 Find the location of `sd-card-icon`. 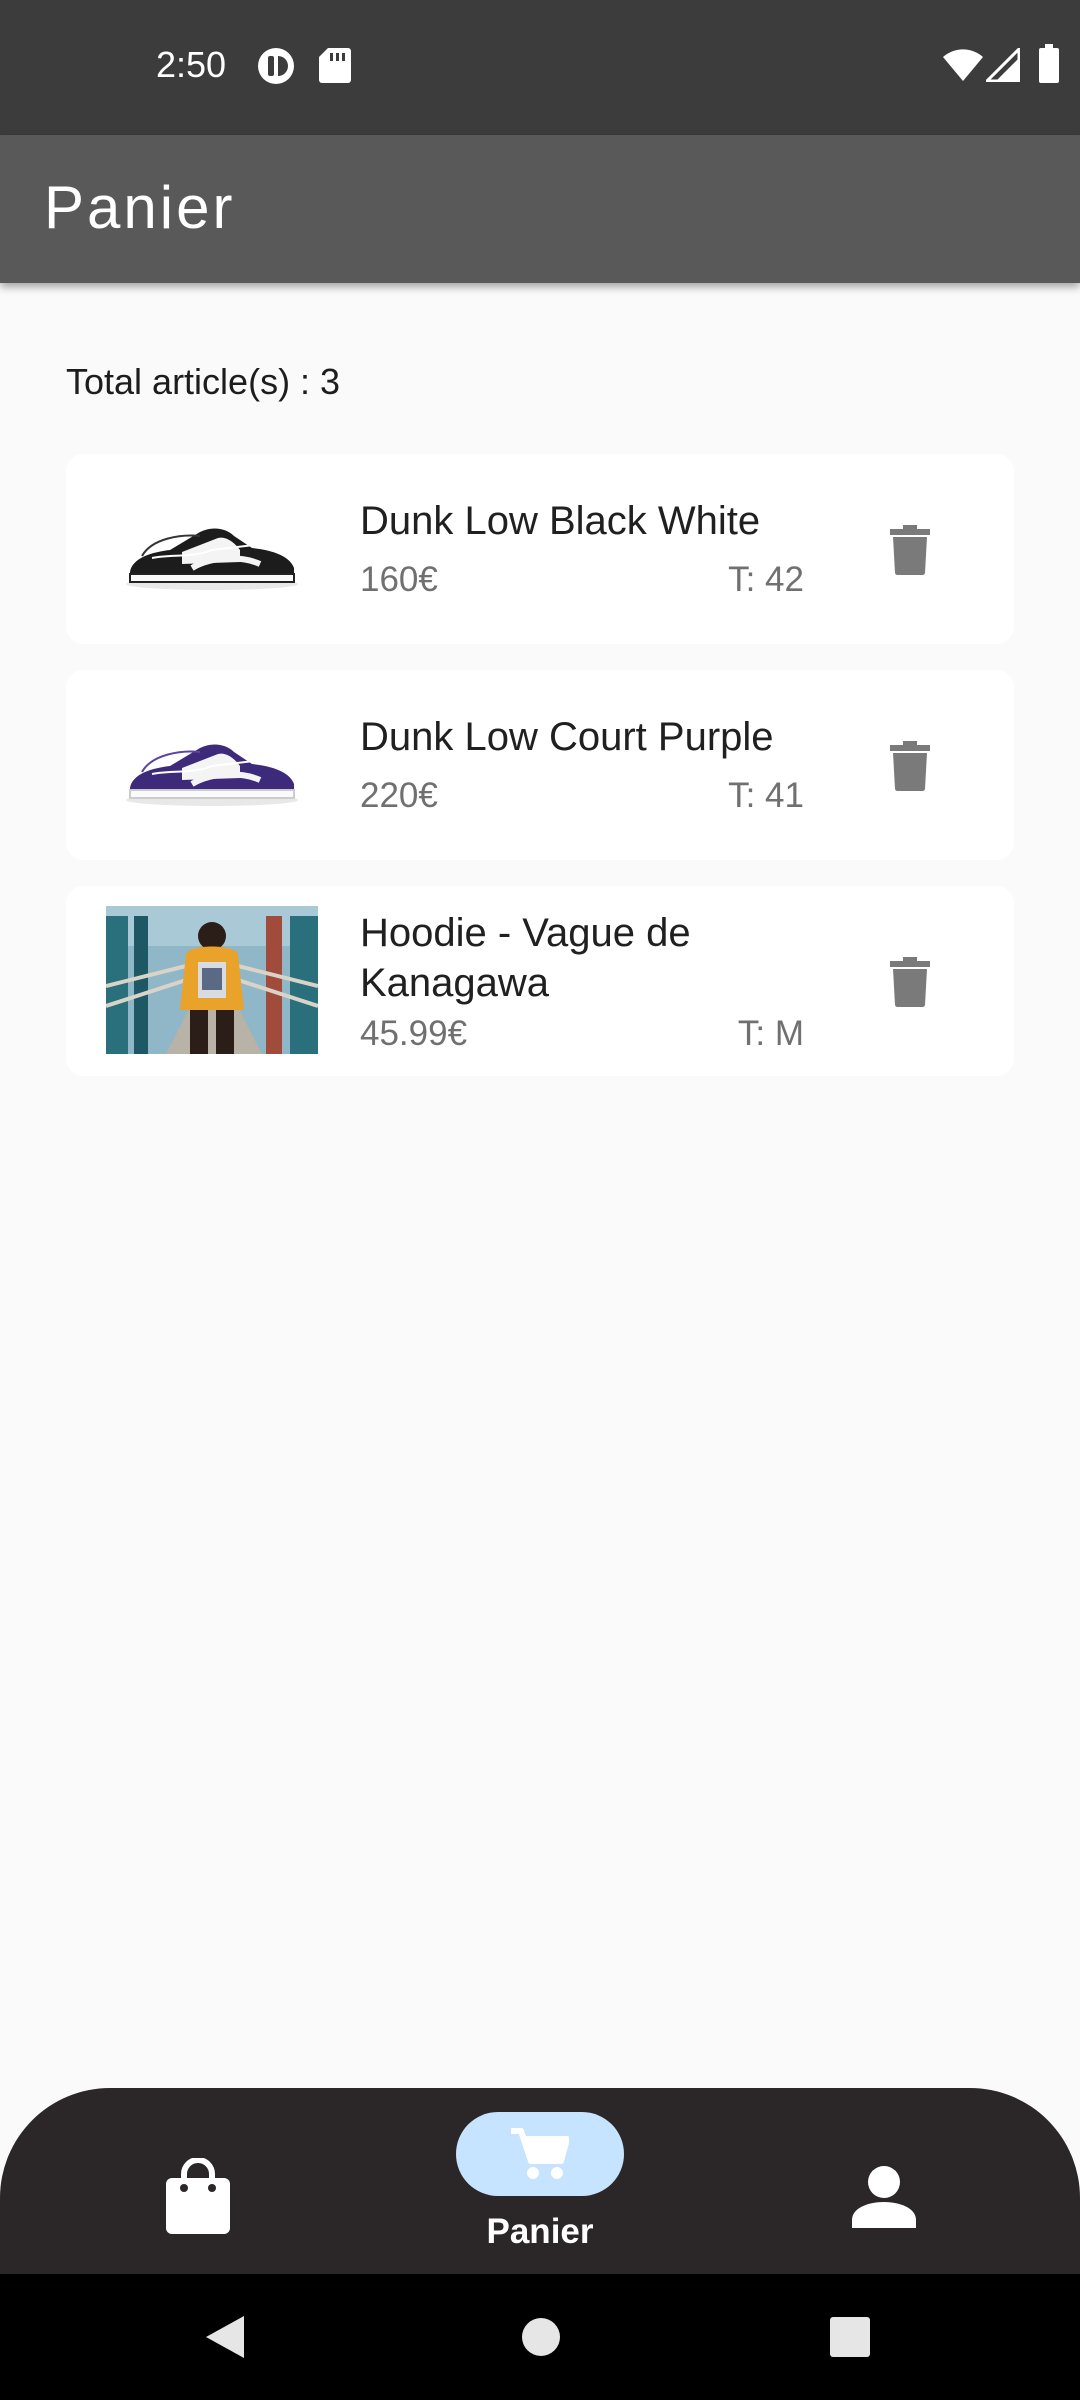

sd-card-icon is located at coordinates (335, 67).